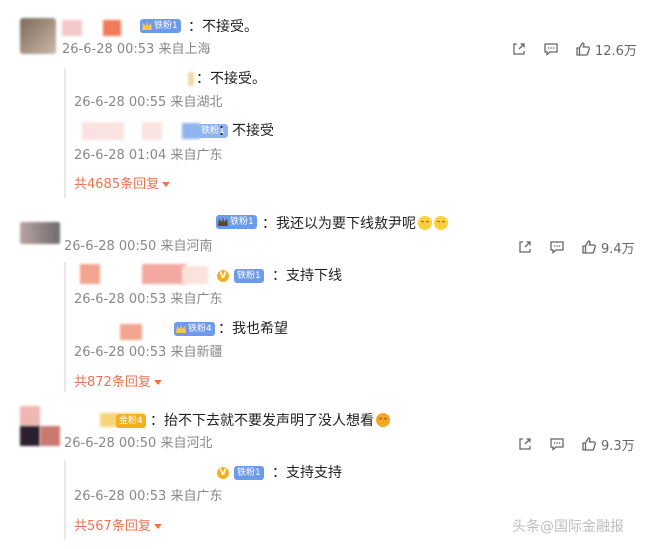 Image resolution: width=650 pixels, height=549 pixels. What do you see at coordinates (131, 421) in the screenshot?
I see `fan-badge: 金粉4` at bounding box center [131, 421].